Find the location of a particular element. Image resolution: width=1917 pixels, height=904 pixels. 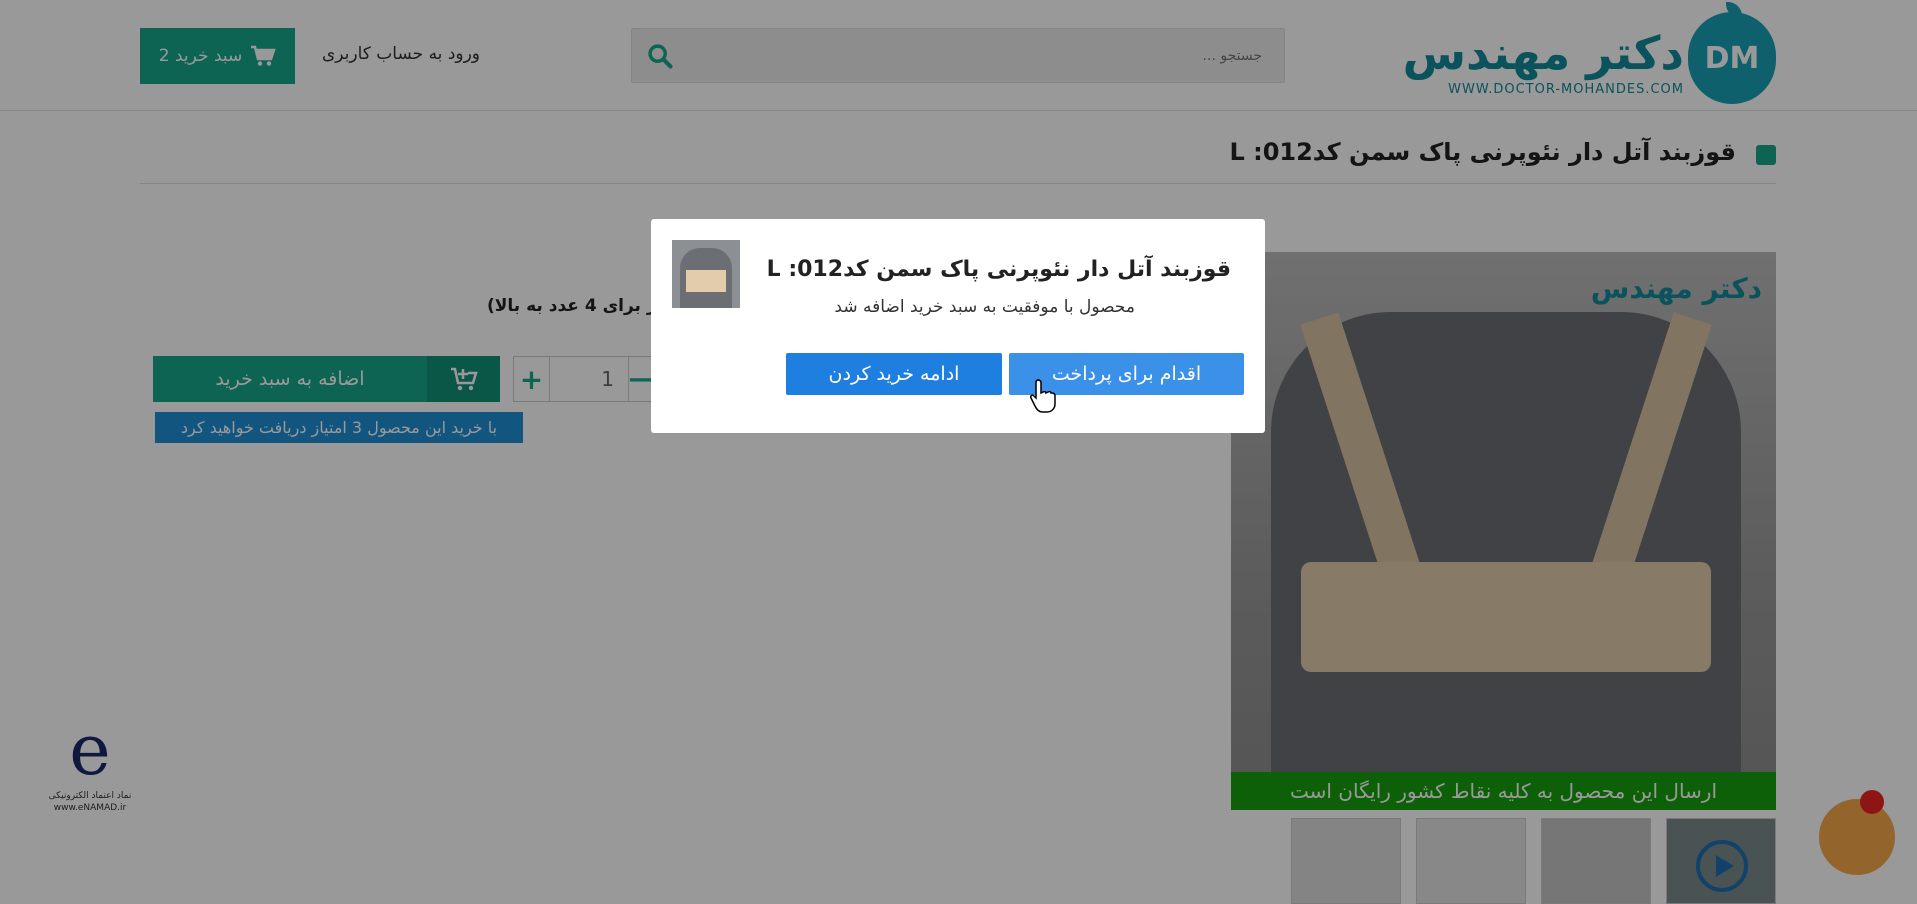

modal-message: محصول با موفقیت به سبد خرید اضافه شد is located at coordinates (984, 307).